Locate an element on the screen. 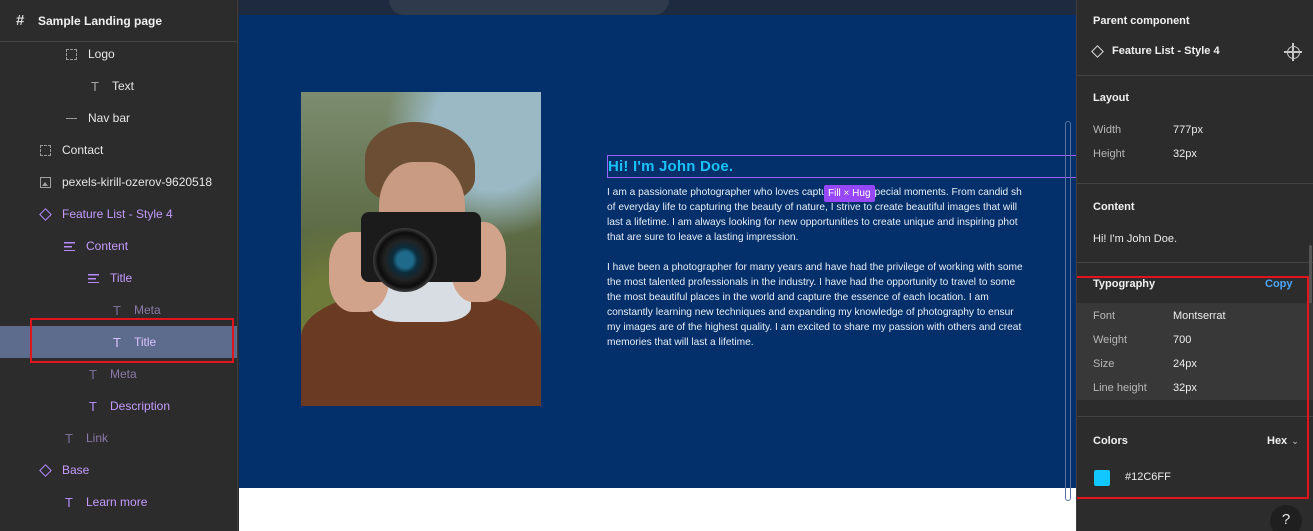  layer-image: pexels-kirill-ozerov-9620518 is located at coordinates (118, 182).